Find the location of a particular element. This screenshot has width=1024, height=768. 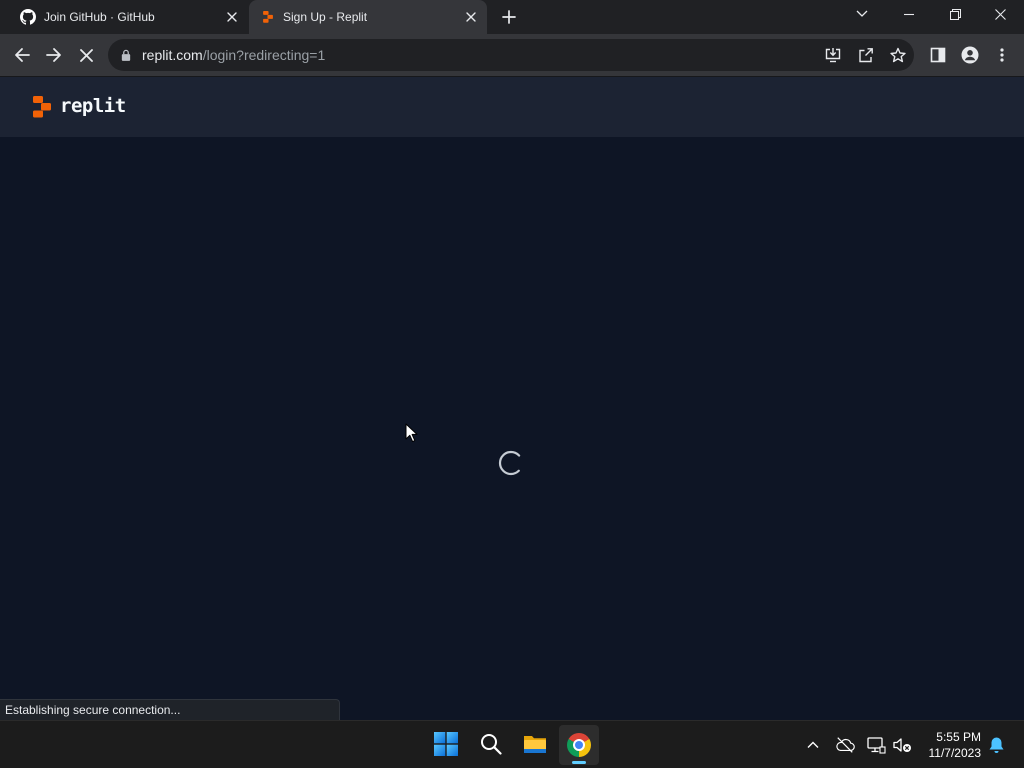

clock-date: 11/7/2023 is located at coordinates (955, 753).